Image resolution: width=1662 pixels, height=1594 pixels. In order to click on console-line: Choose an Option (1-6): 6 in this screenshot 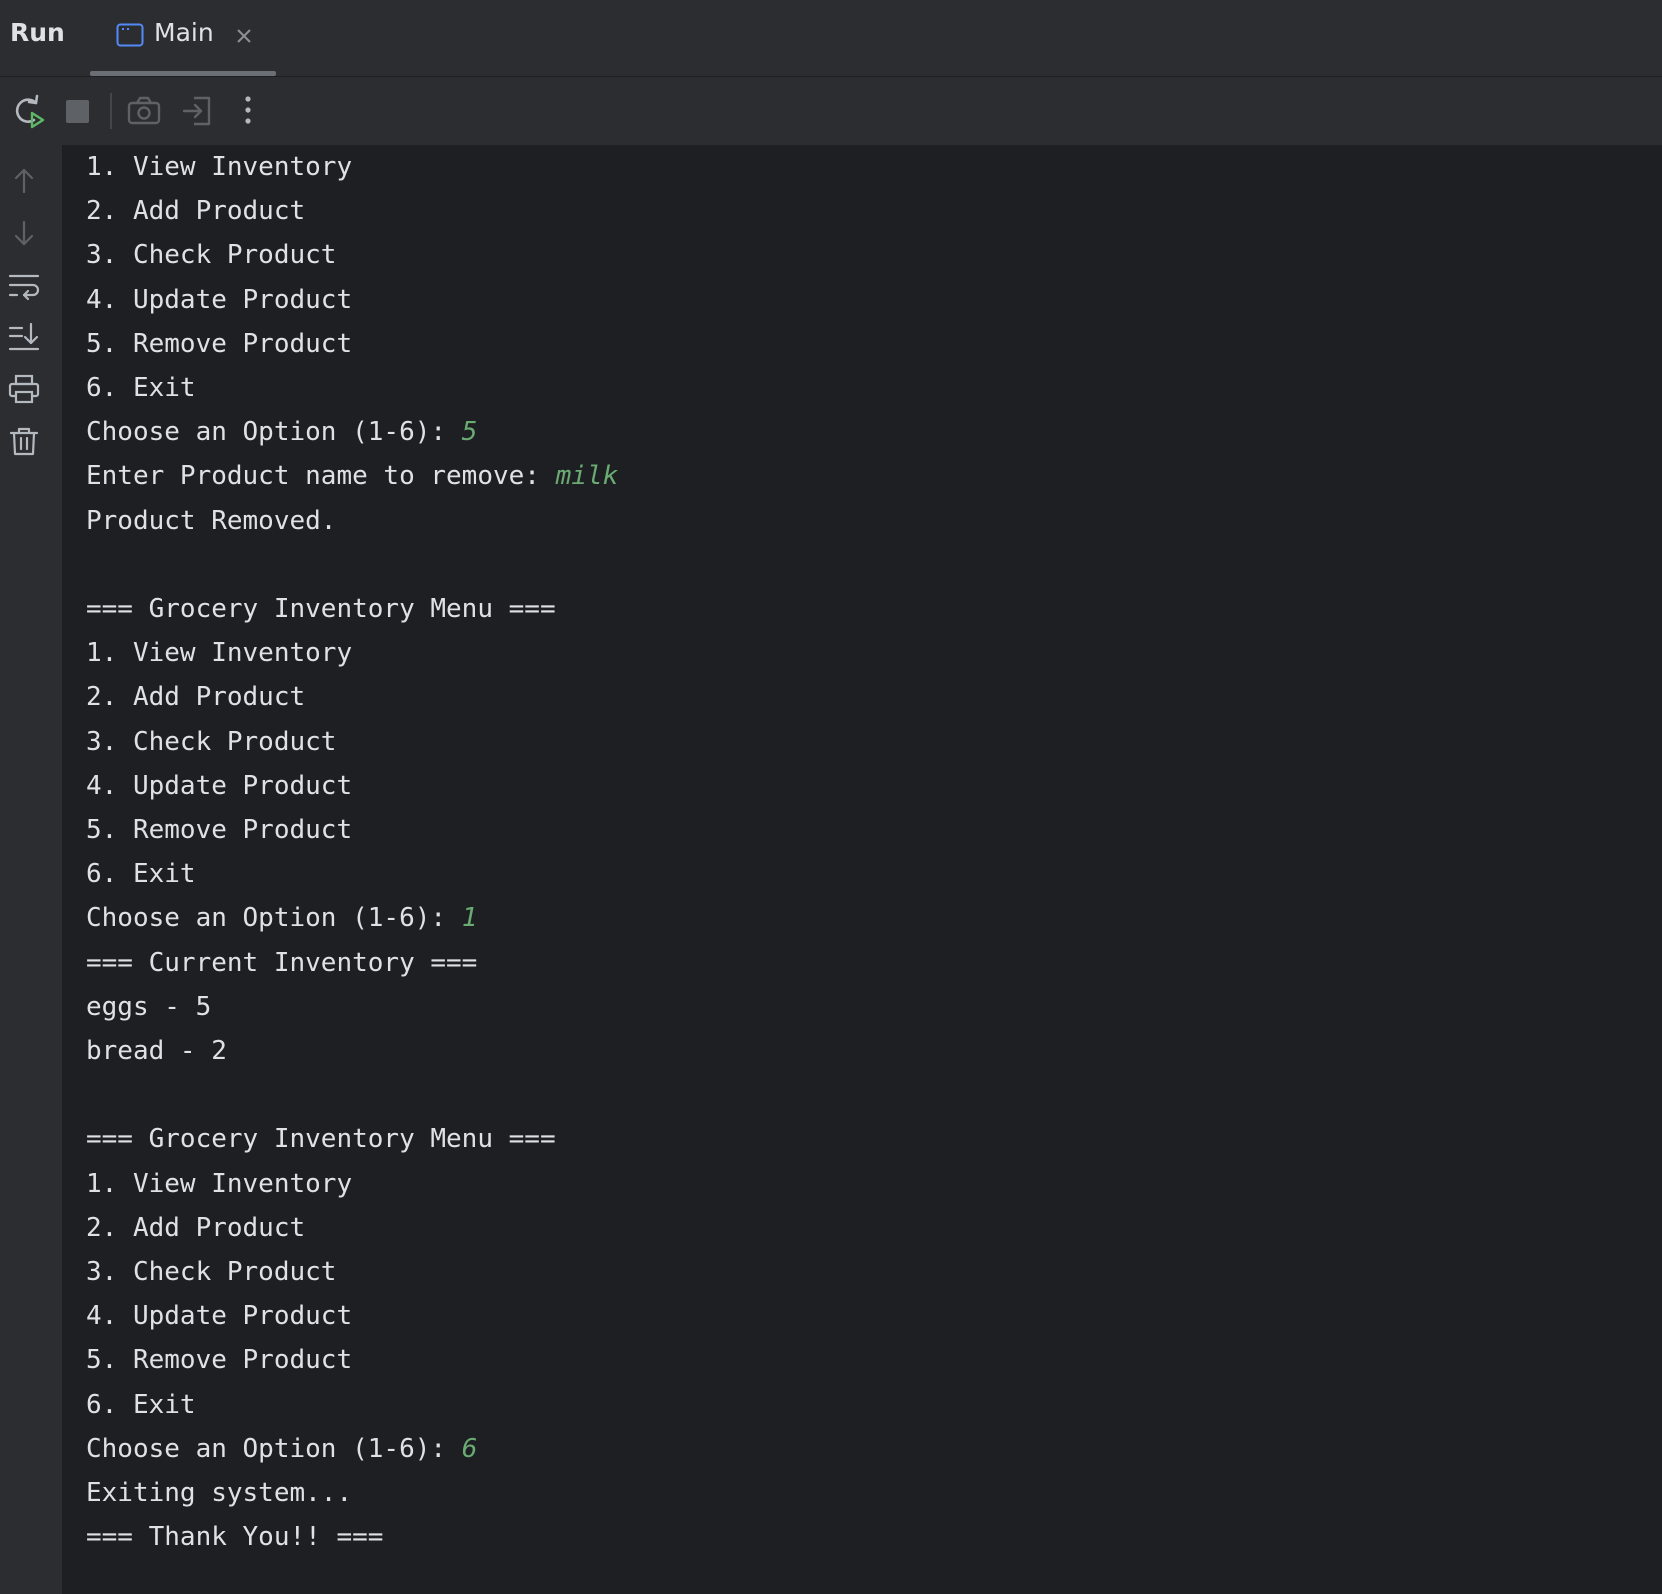, I will do `click(281, 1449)`.